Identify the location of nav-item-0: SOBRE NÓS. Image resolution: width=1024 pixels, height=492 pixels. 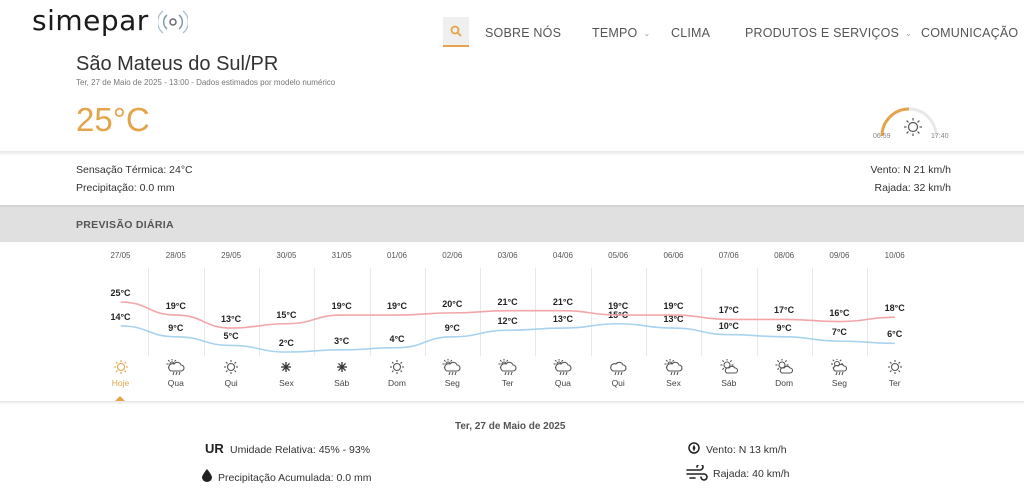
(523, 33).